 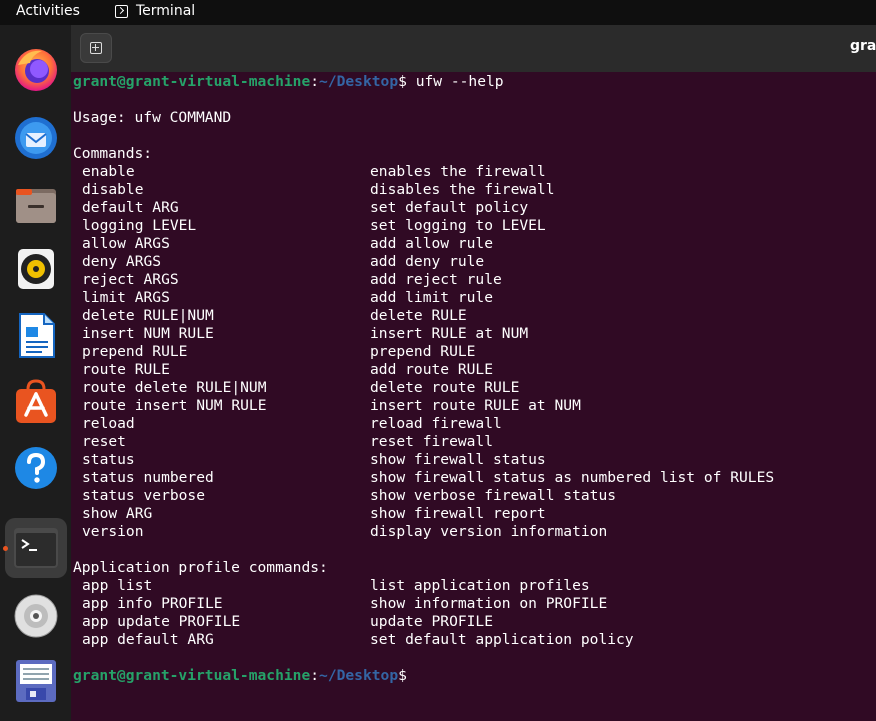 What do you see at coordinates (432, 369) in the screenshot?
I see `command-description: add route RULE` at bounding box center [432, 369].